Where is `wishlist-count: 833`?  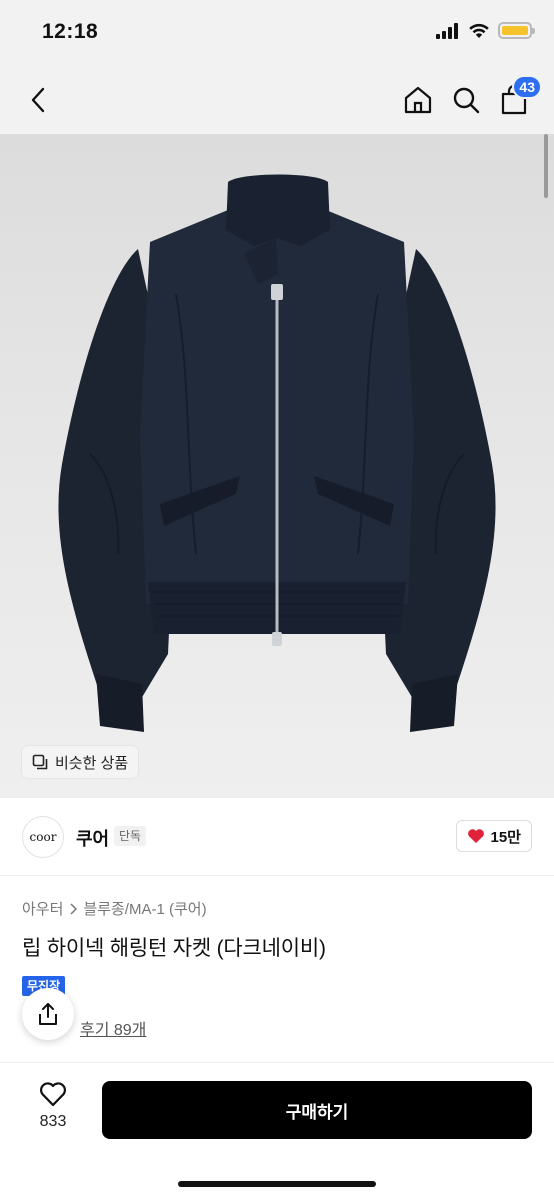
wishlist-count: 833 is located at coordinates (53, 1121).